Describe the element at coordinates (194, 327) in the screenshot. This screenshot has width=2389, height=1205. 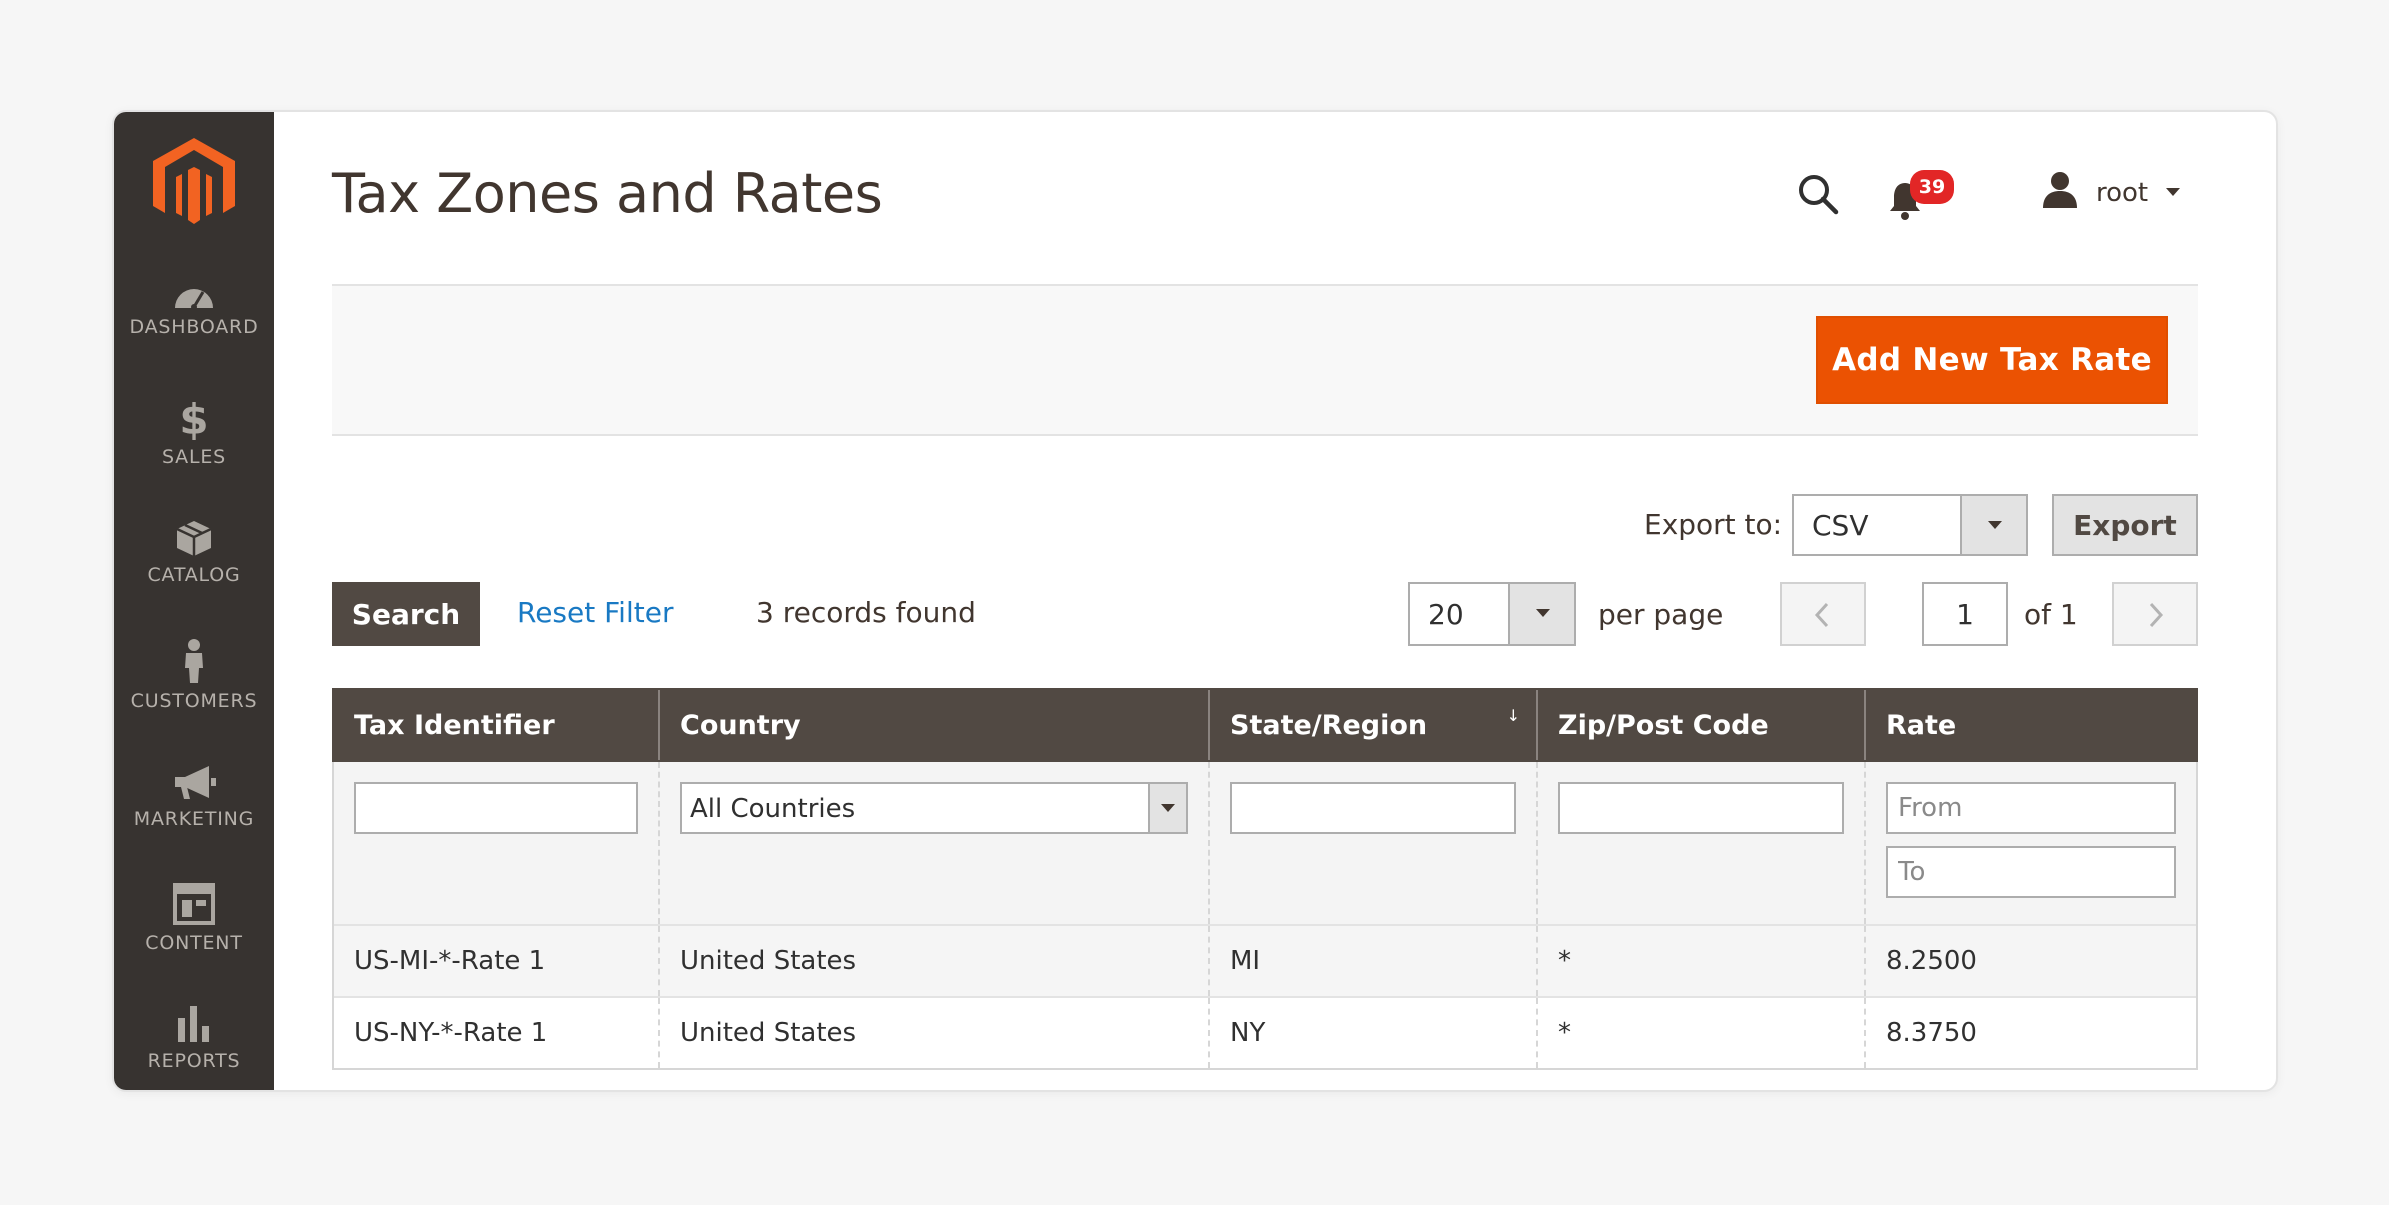
I see `sidebar-item-label: DASHBOARD` at that location.